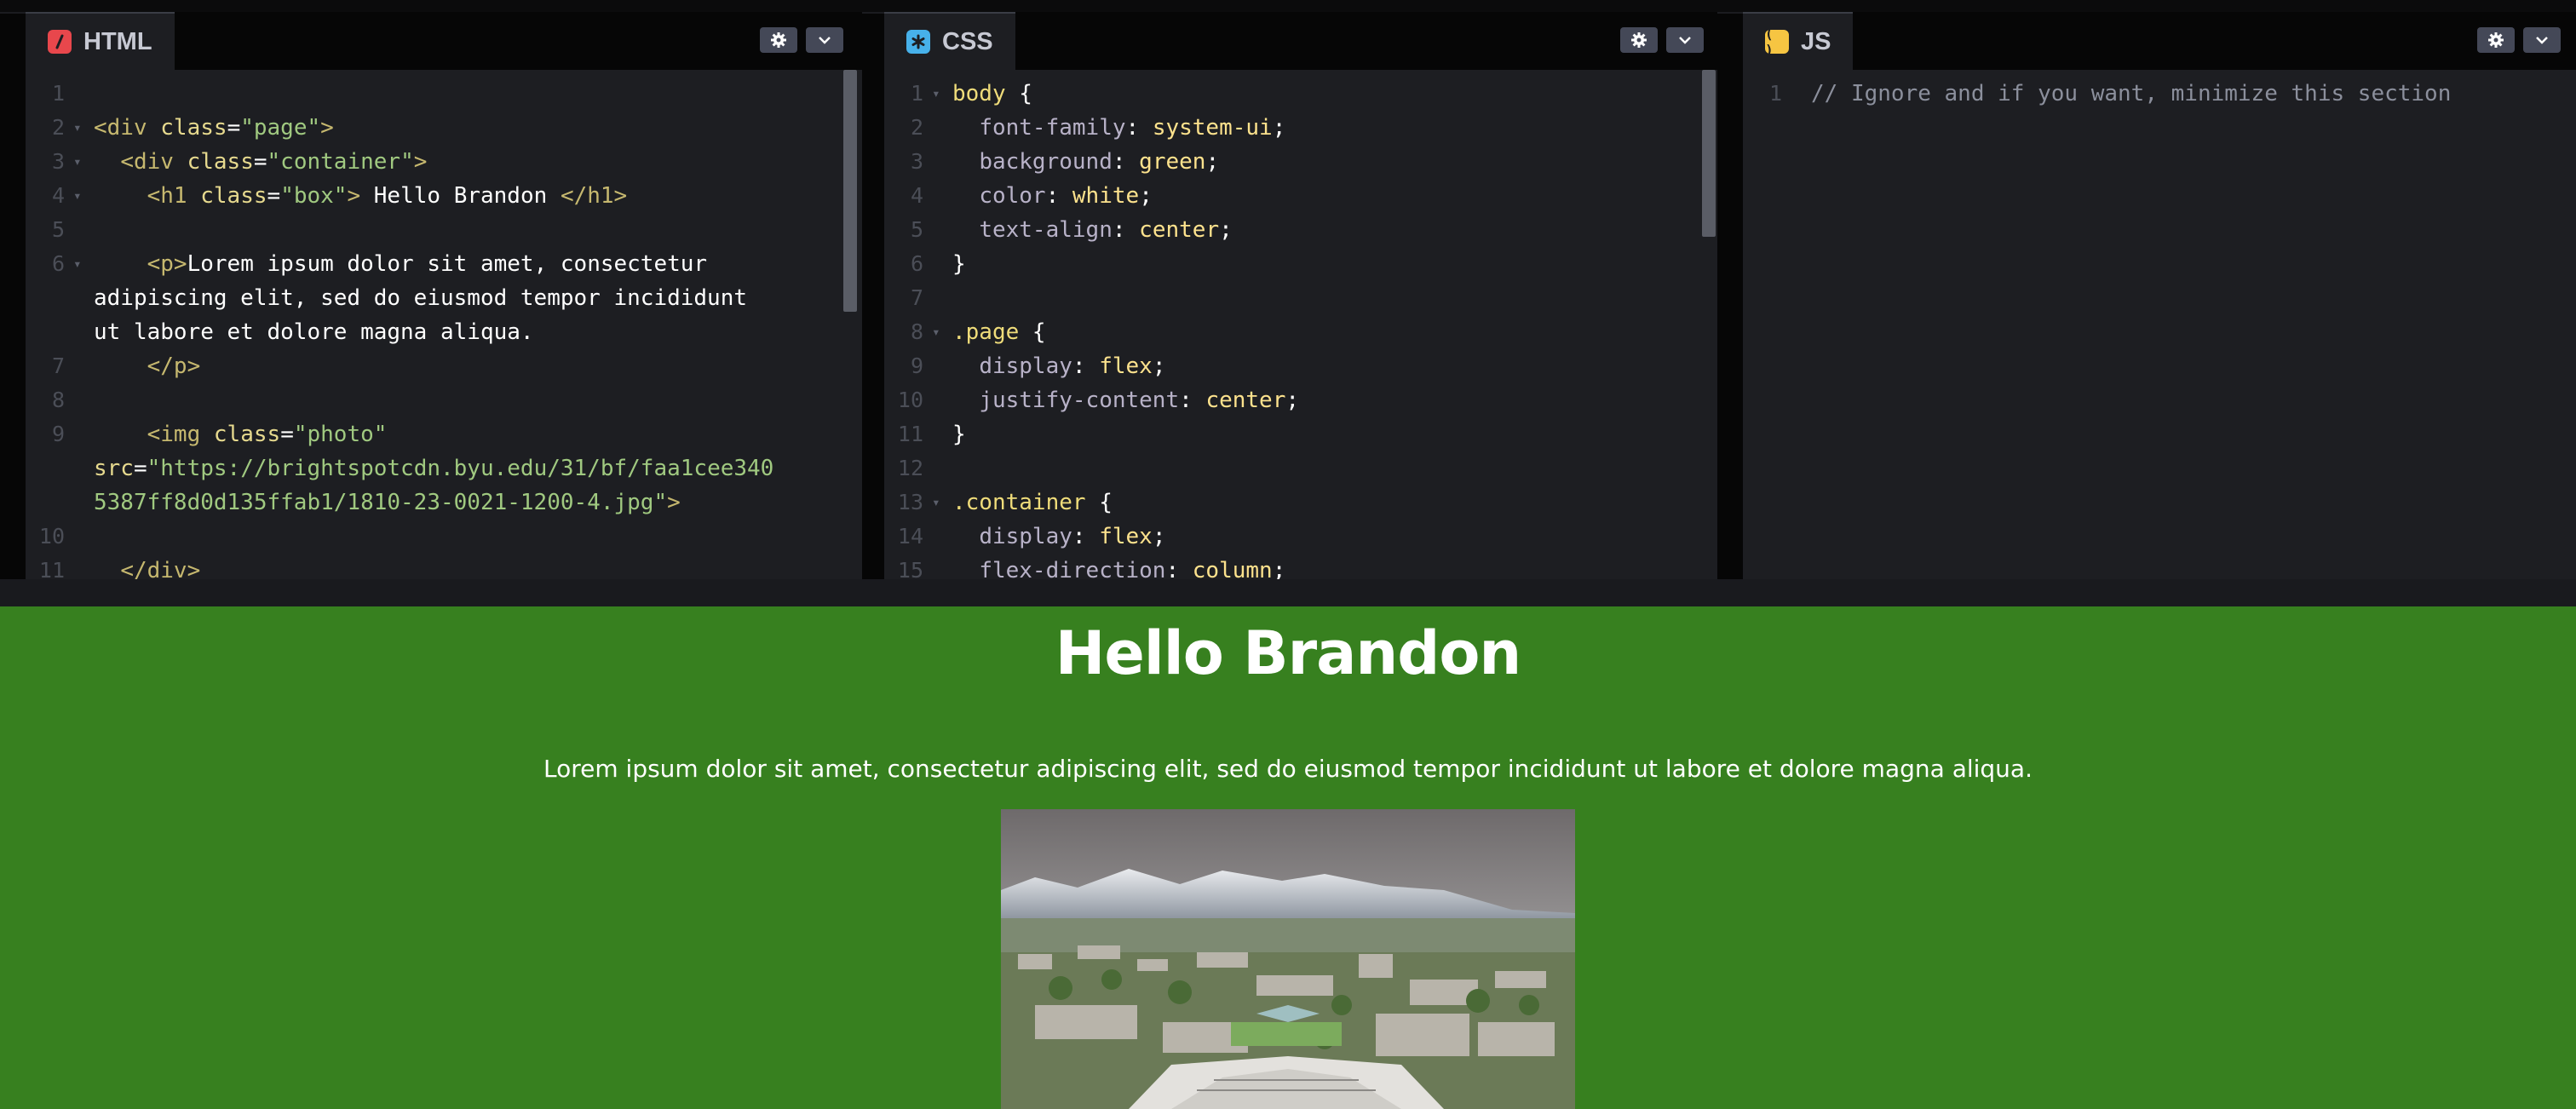 Image resolution: width=2576 pixels, height=1109 pixels. What do you see at coordinates (917, 263) in the screenshot?
I see `line-number: 6` at bounding box center [917, 263].